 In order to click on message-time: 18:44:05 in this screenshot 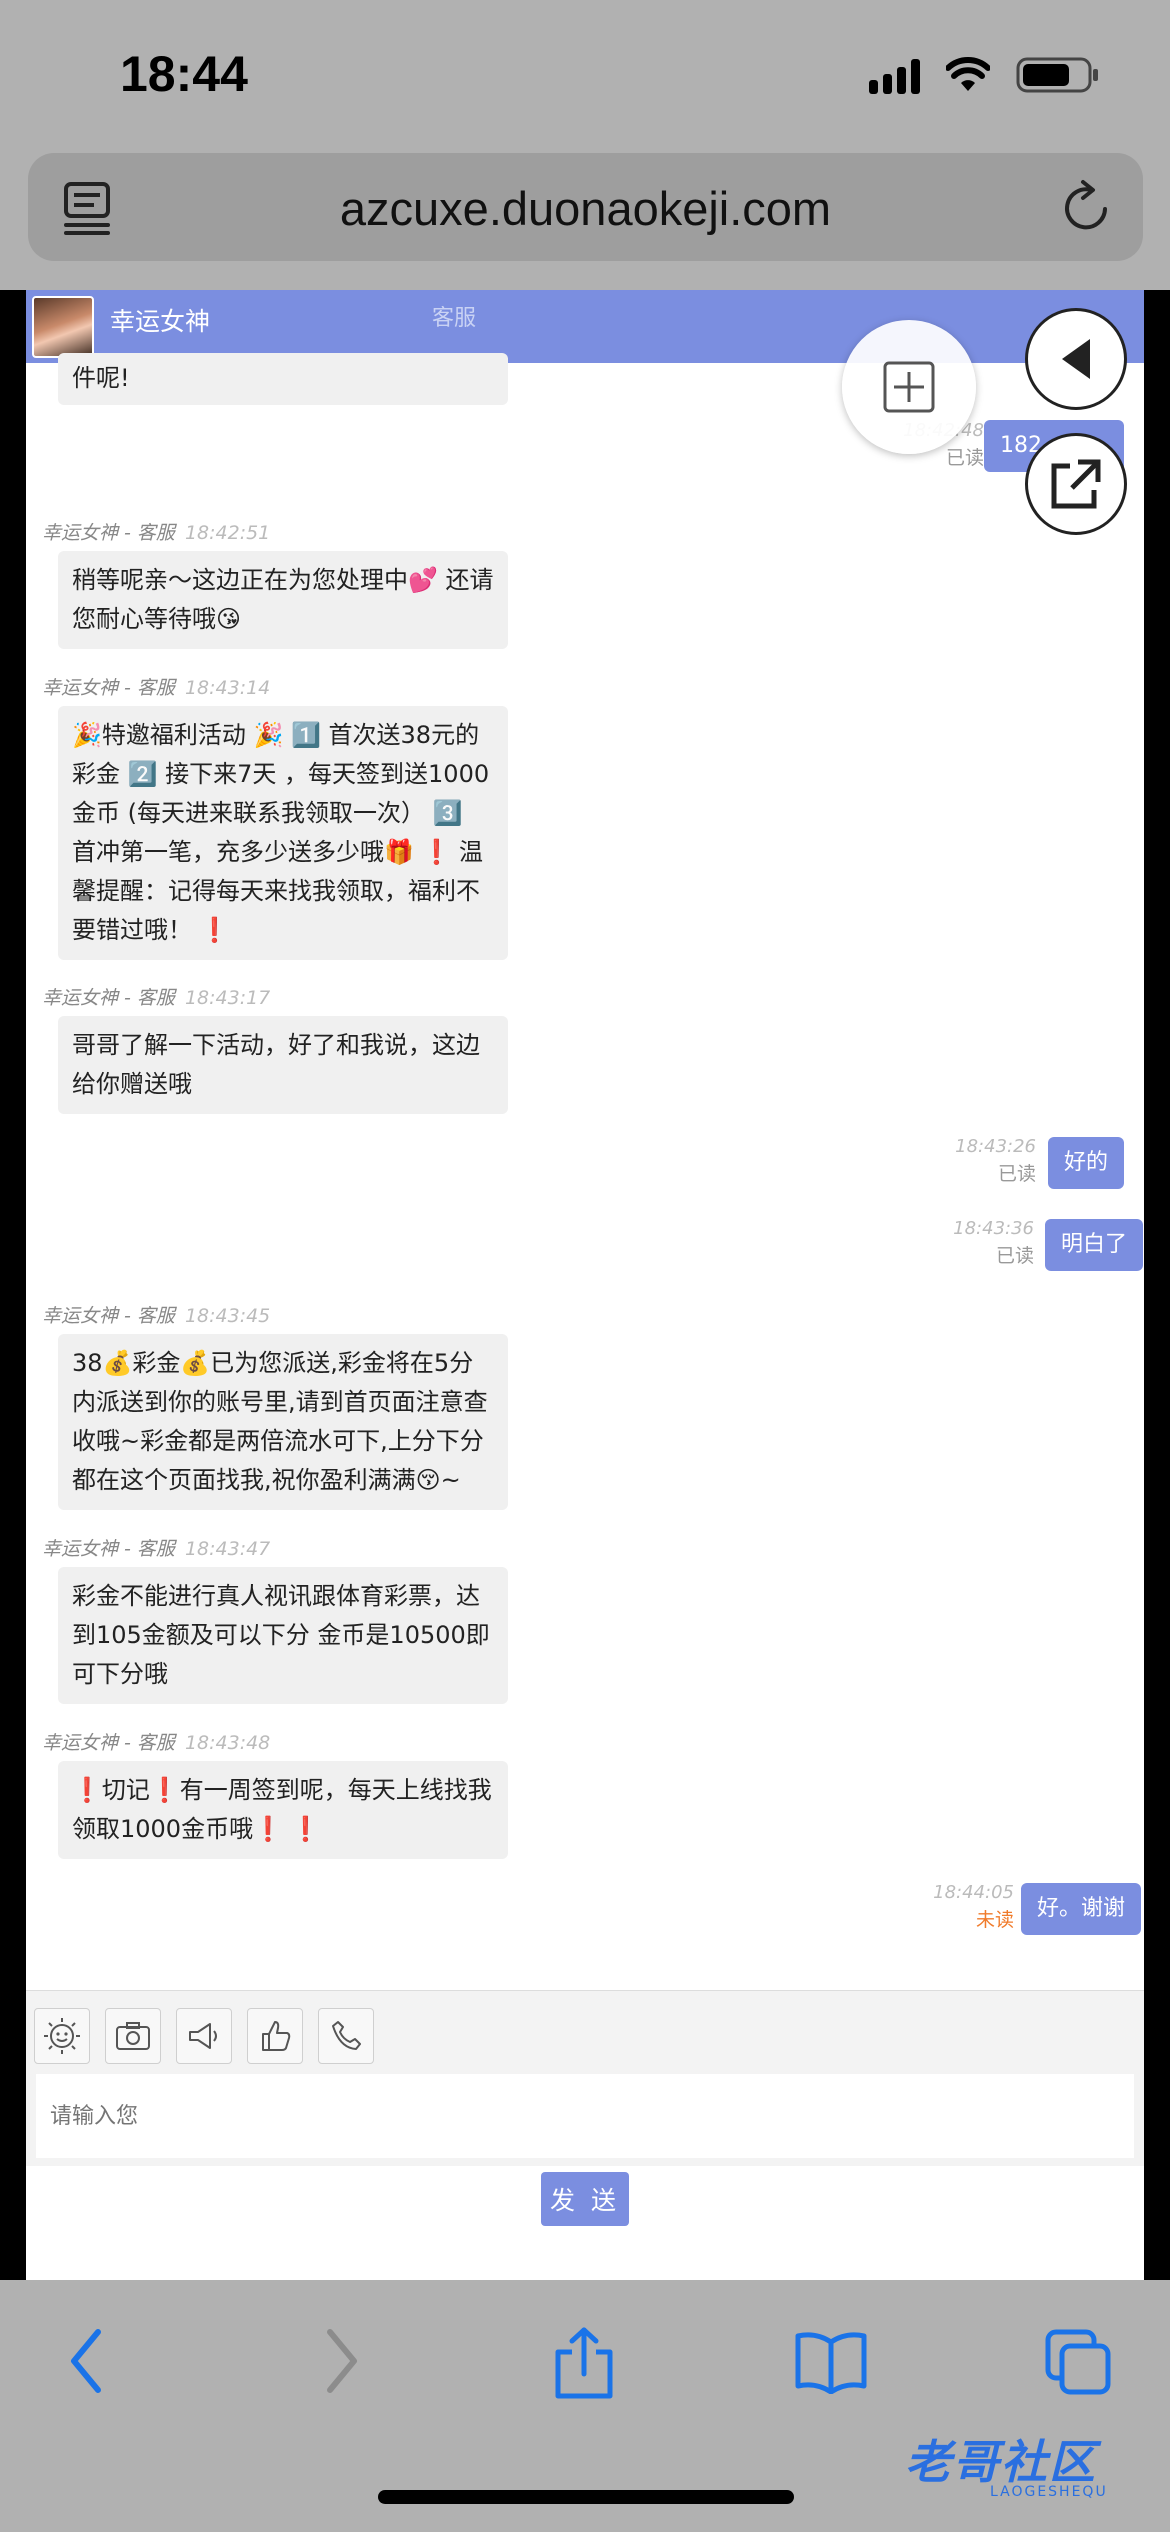, I will do `click(973, 1892)`.